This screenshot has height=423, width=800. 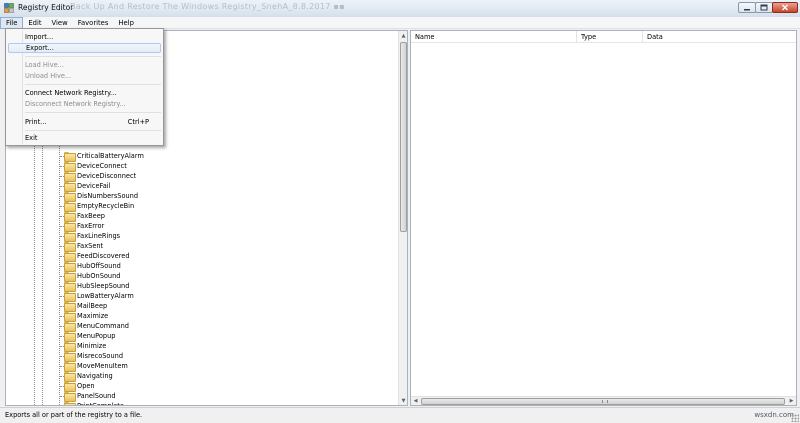 I want to click on close-button, so click(x=785, y=7).